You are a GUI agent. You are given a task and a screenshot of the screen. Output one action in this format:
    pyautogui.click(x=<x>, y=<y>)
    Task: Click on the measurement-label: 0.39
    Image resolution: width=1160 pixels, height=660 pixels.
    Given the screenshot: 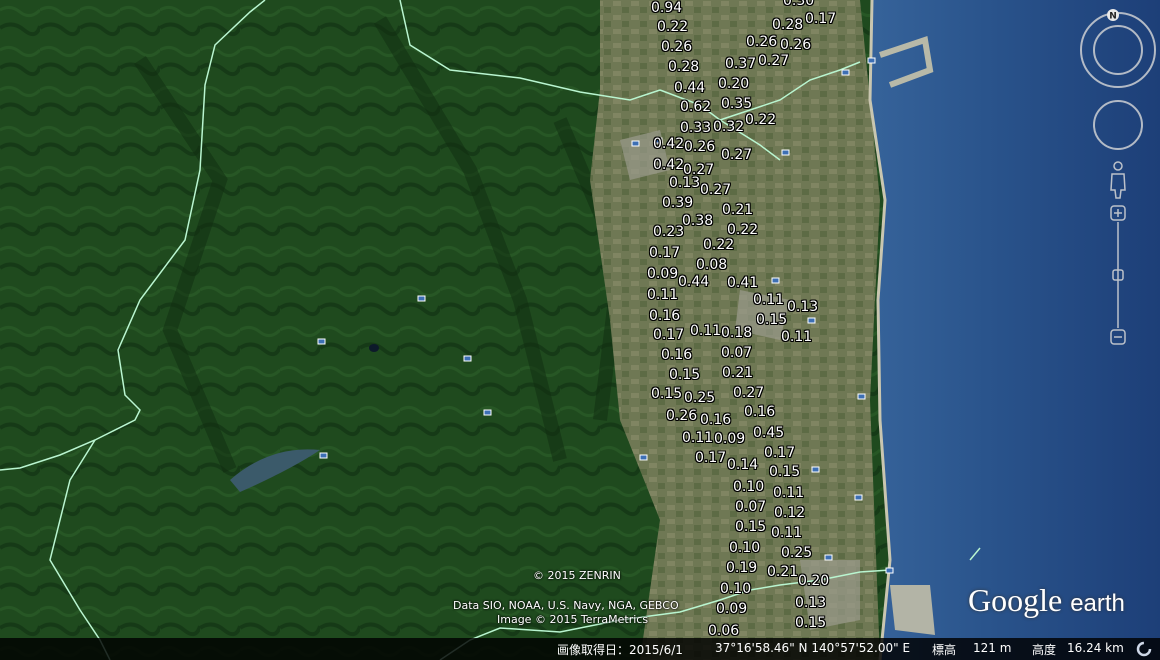 What is the action you would take?
    pyautogui.click(x=678, y=203)
    